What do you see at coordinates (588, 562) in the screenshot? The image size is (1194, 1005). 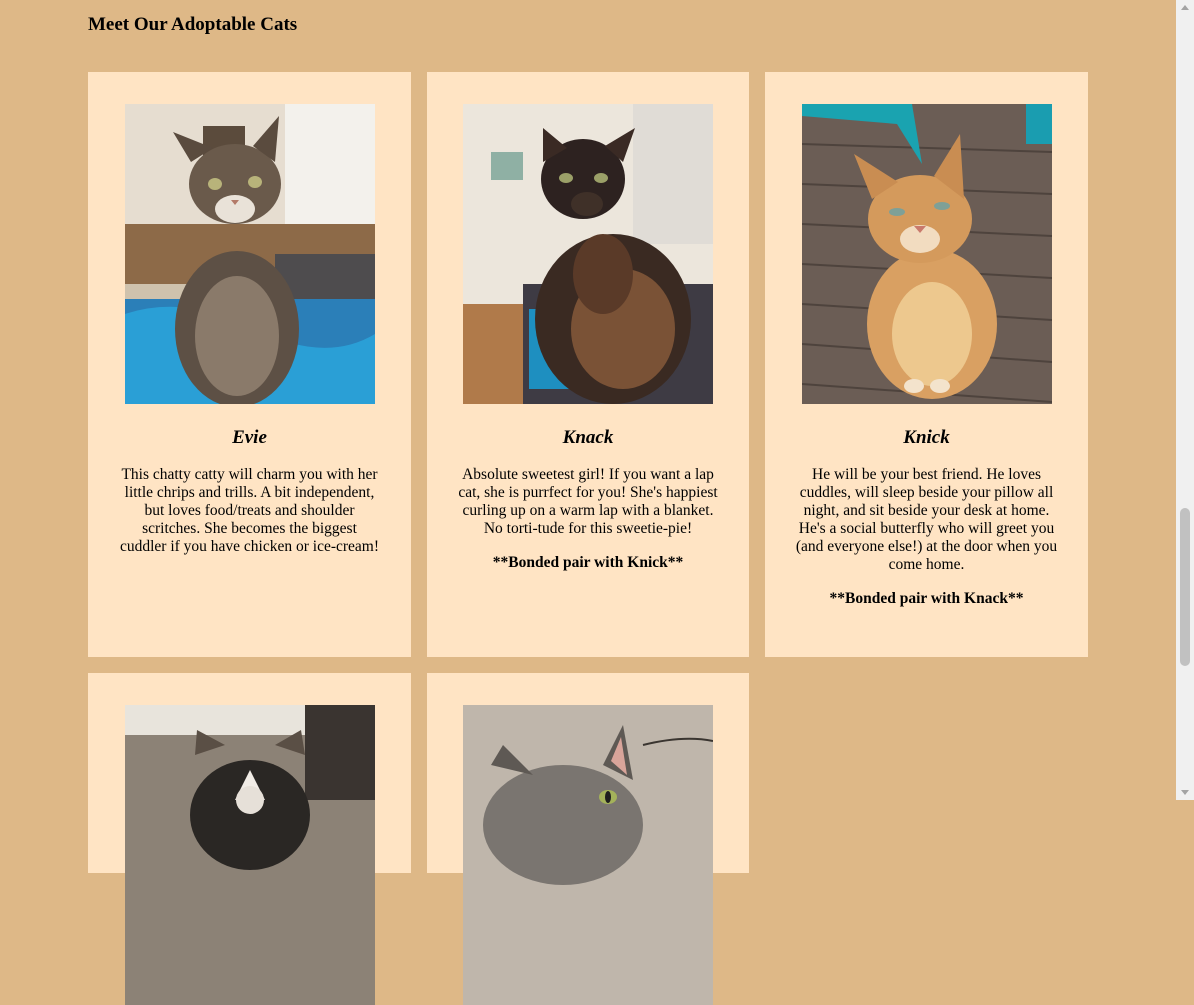 I see `bonded-pair-note: **Bonded pair with Knick**` at bounding box center [588, 562].